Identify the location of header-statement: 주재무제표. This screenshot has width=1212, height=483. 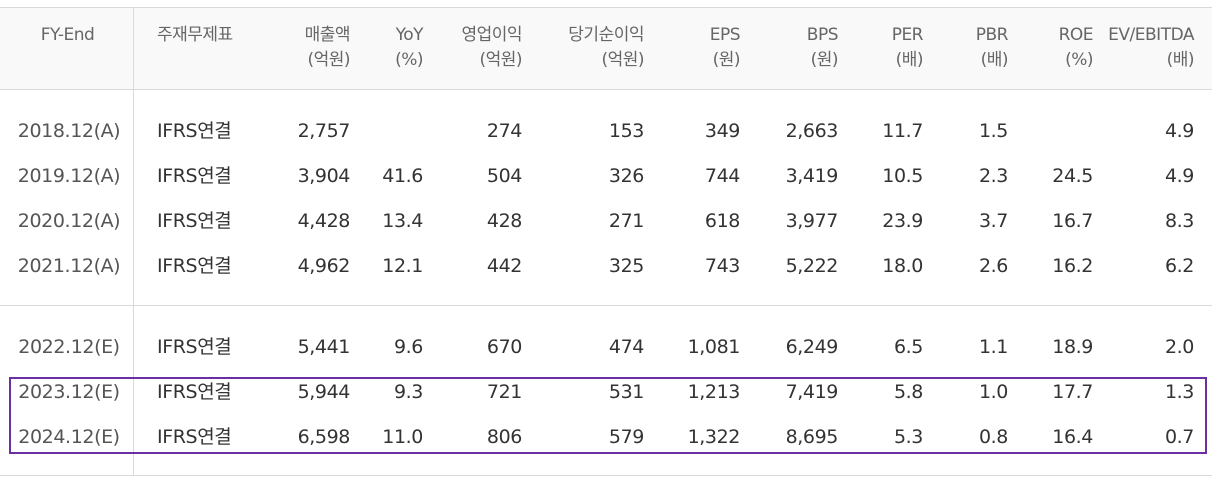
(195, 35).